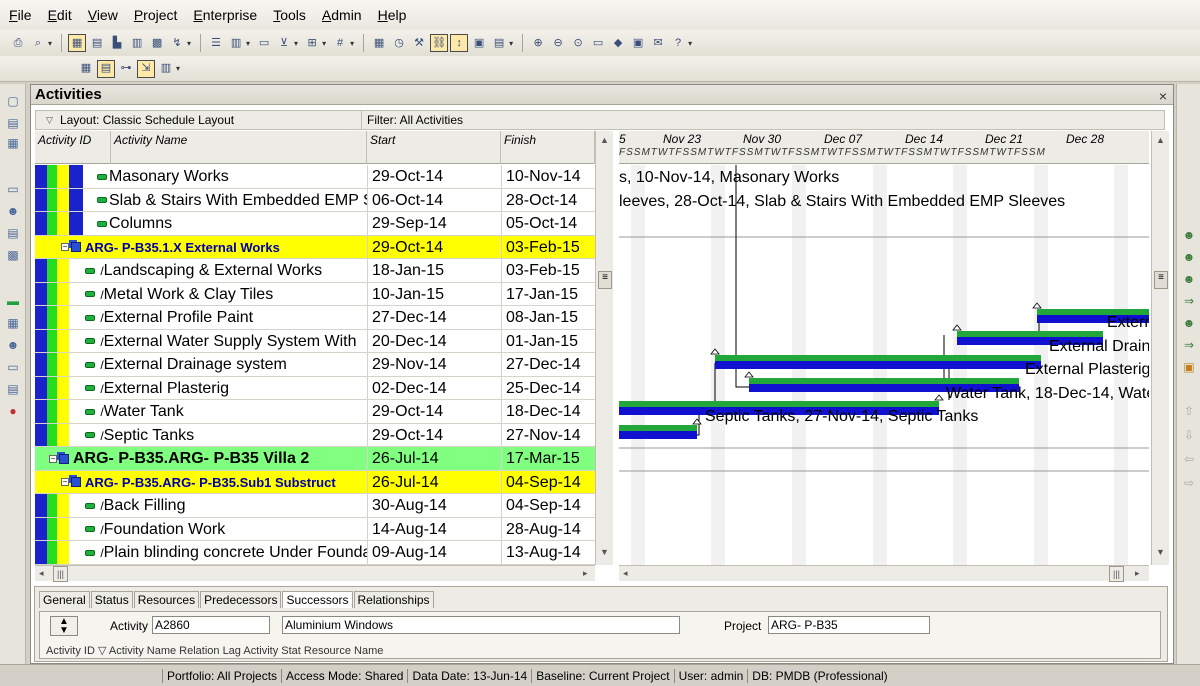 The height and width of the screenshot is (686, 1200). I want to click on scroll-right-icon: ▸, so click(1137, 573).